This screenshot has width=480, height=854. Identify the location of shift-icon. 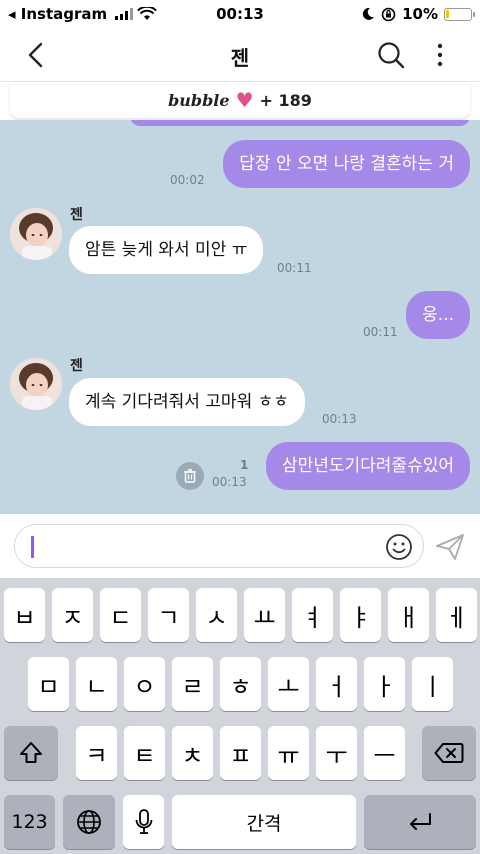
(31, 752).